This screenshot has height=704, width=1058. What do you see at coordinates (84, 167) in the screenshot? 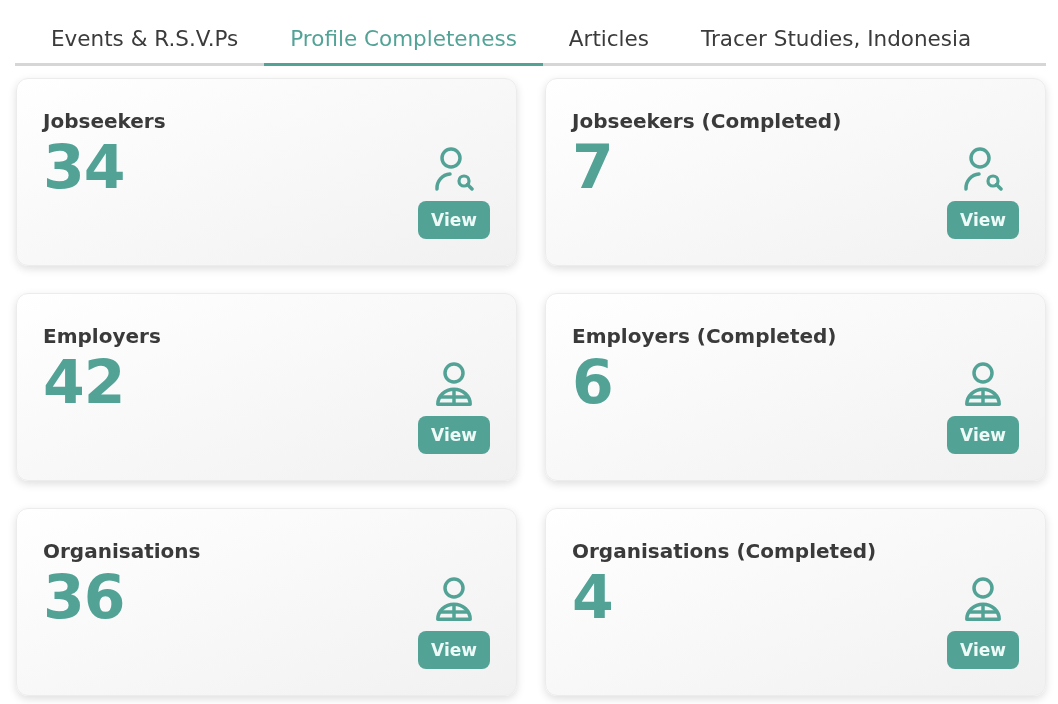
I see `count-value: 34` at bounding box center [84, 167].